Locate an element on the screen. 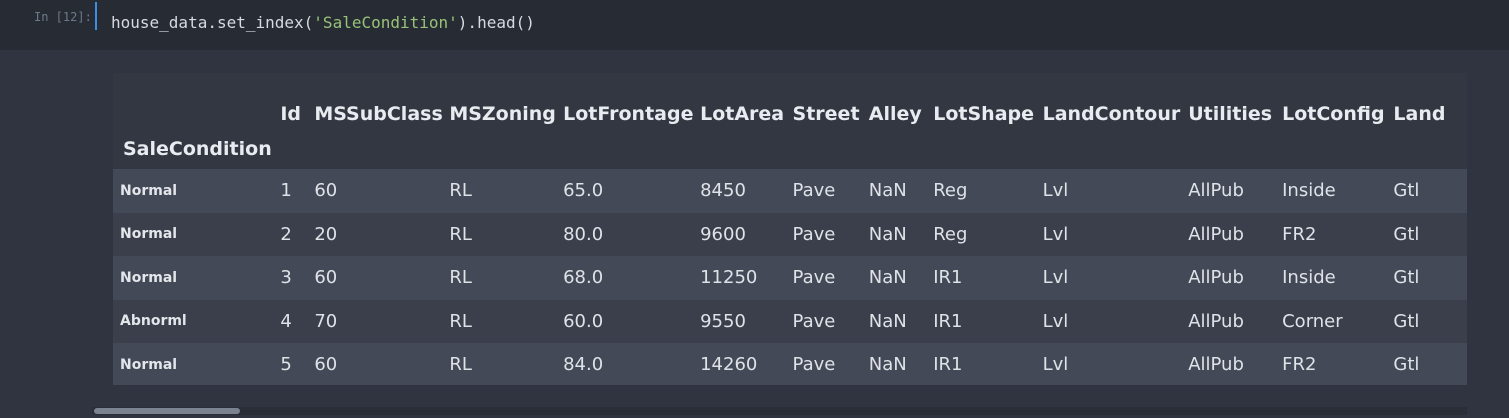 This screenshot has width=1509, height=418. code-text-after: ).head() is located at coordinates (496, 22).